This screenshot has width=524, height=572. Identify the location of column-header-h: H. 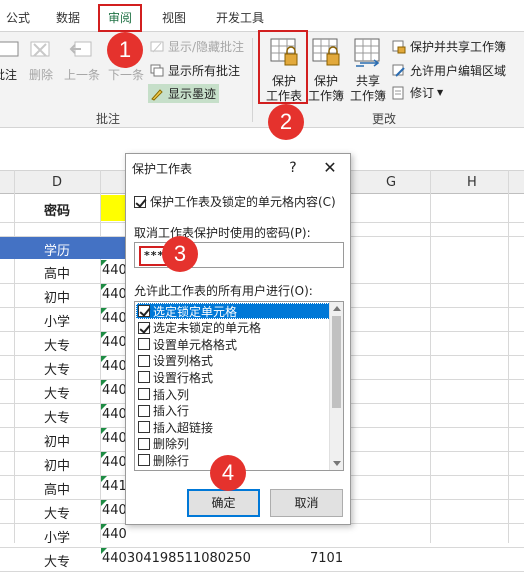
(472, 182).